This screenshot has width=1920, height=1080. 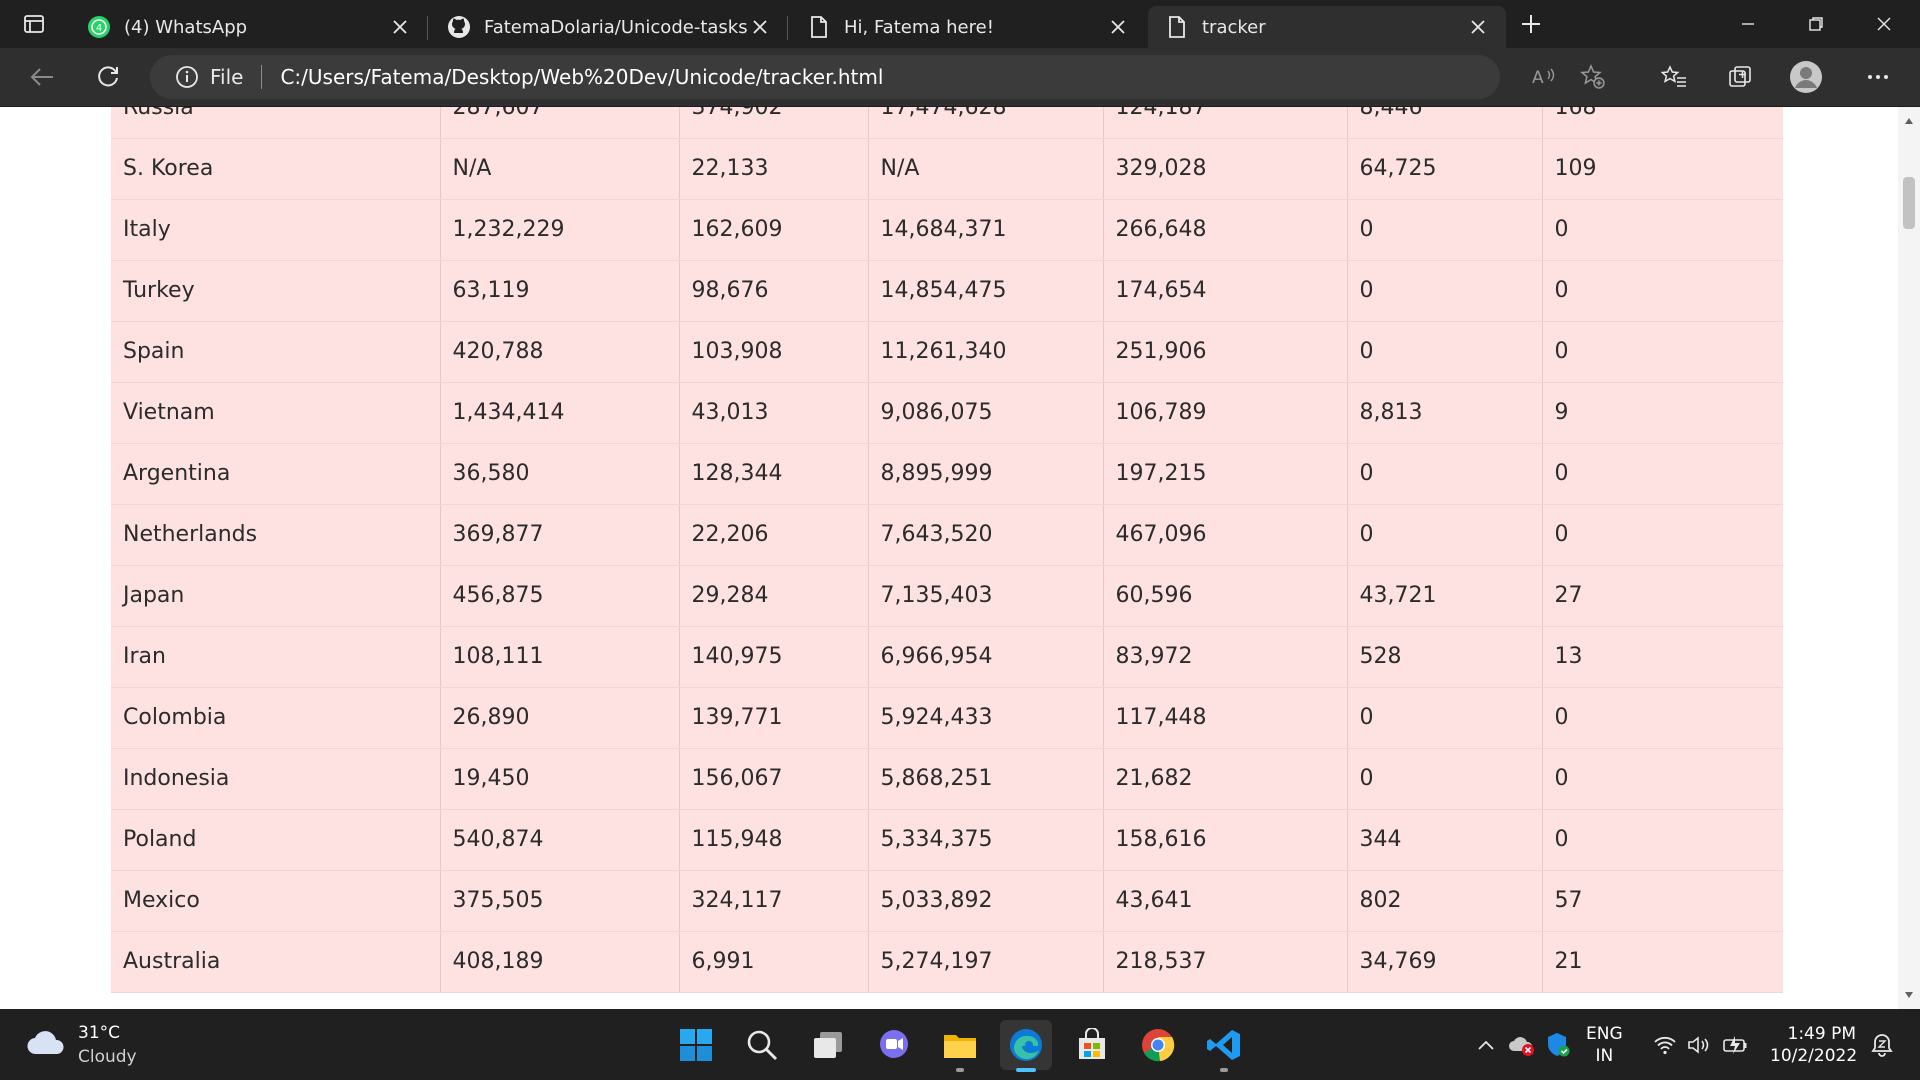 I want to click on vertical-scrollbar, so click(x=1909, y=558).